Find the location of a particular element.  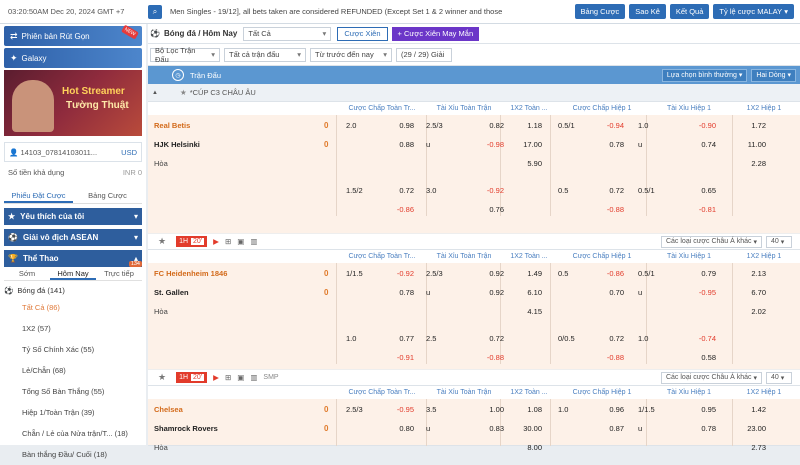

market-all: Tất Cả (86) is located at coordinates (82, 307).